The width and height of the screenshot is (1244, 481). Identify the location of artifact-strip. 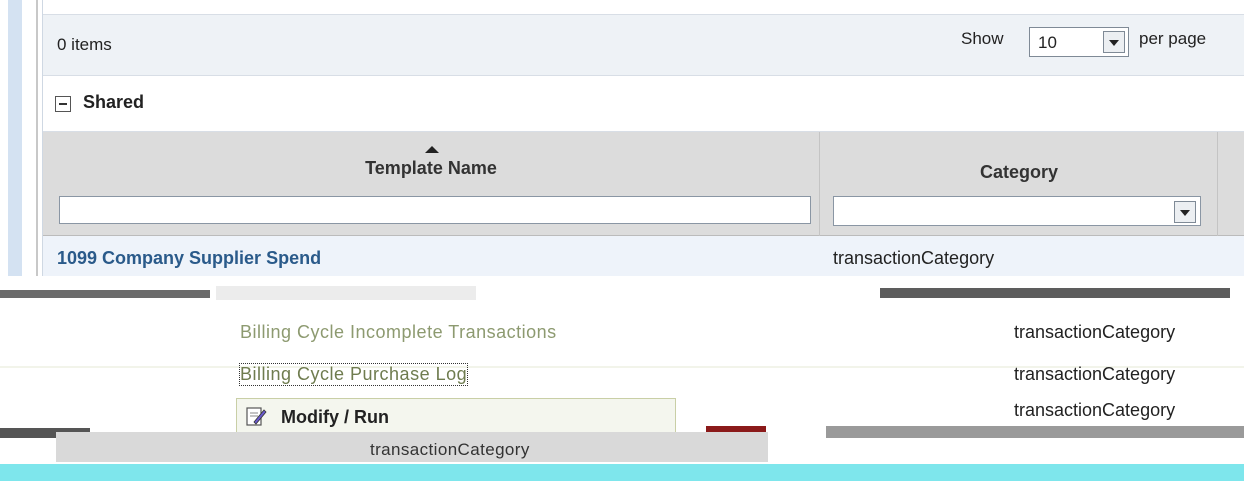
(622, 472).